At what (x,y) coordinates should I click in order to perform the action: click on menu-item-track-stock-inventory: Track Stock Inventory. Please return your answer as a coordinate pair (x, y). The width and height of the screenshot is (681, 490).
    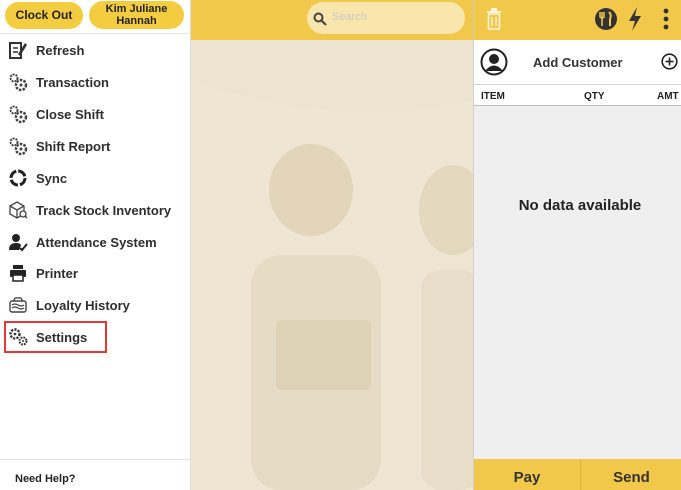
    Looking at the image, I should click on (95, 210).